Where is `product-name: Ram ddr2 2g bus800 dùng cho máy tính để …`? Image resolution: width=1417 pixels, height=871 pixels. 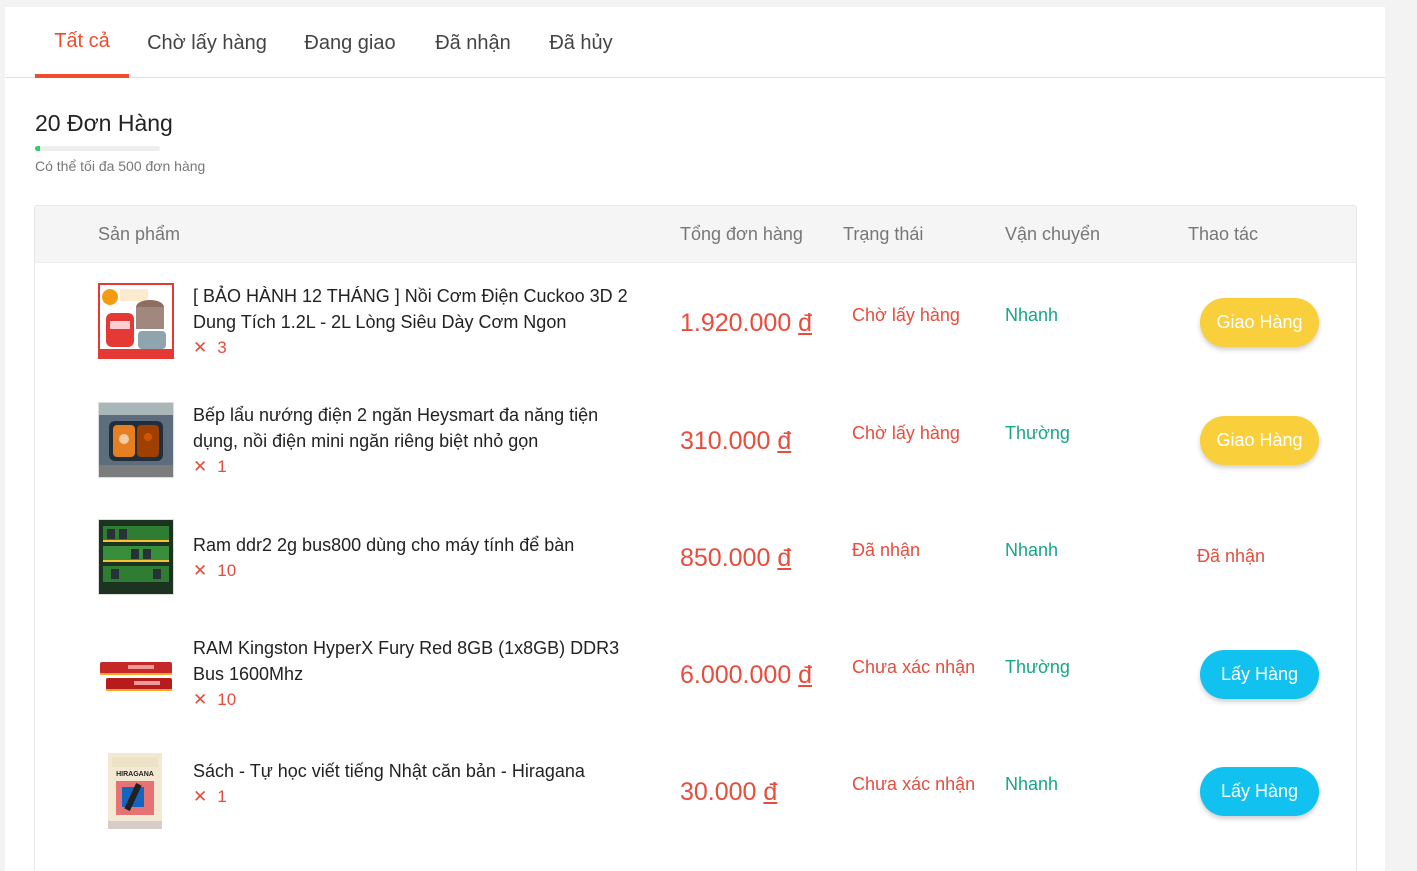 product-name: Ram ddr2 2g bus800 dùng cho máy tính để … is located at coordinates (418, 545).